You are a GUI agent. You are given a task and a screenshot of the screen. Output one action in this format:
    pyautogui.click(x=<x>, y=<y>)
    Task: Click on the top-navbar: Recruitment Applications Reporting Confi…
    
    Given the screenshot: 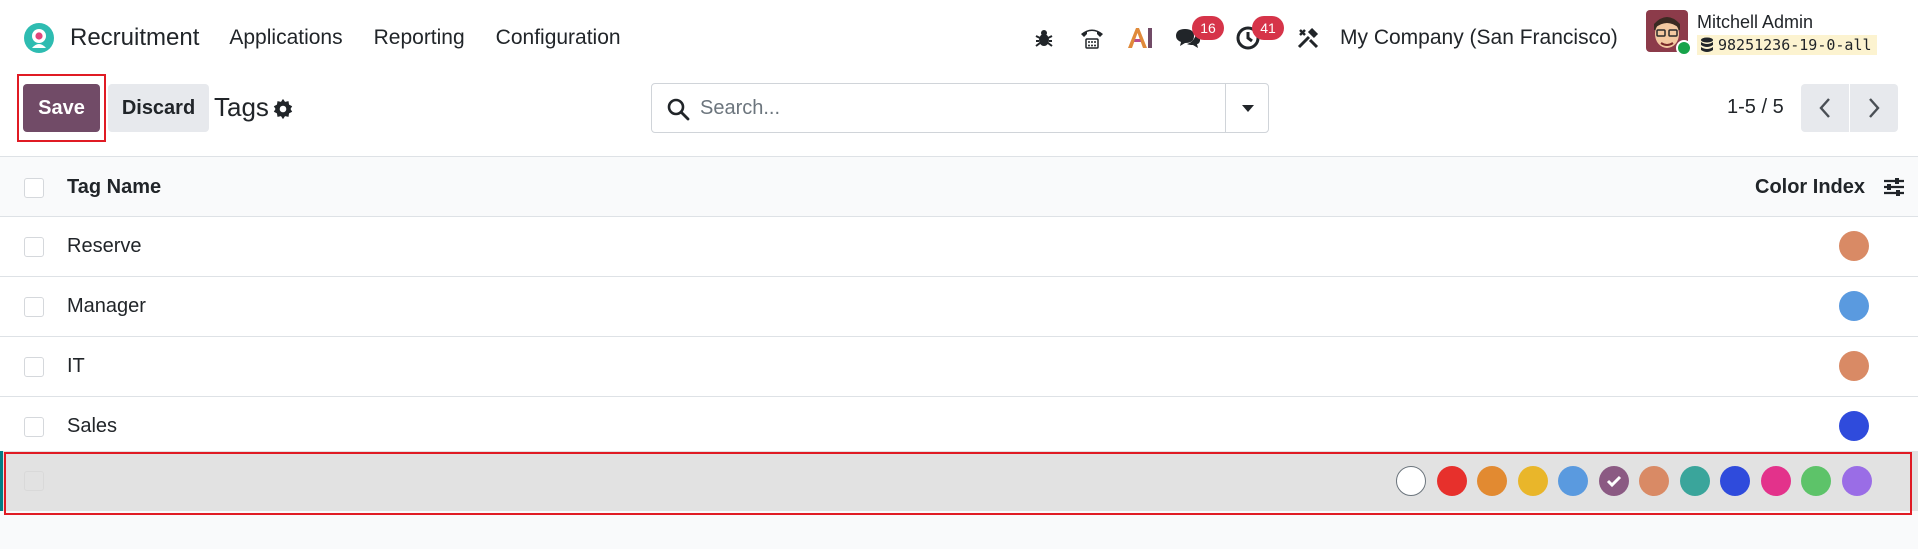 What is the action you would take?
    pyautogui.click(x=959, y=37)
    